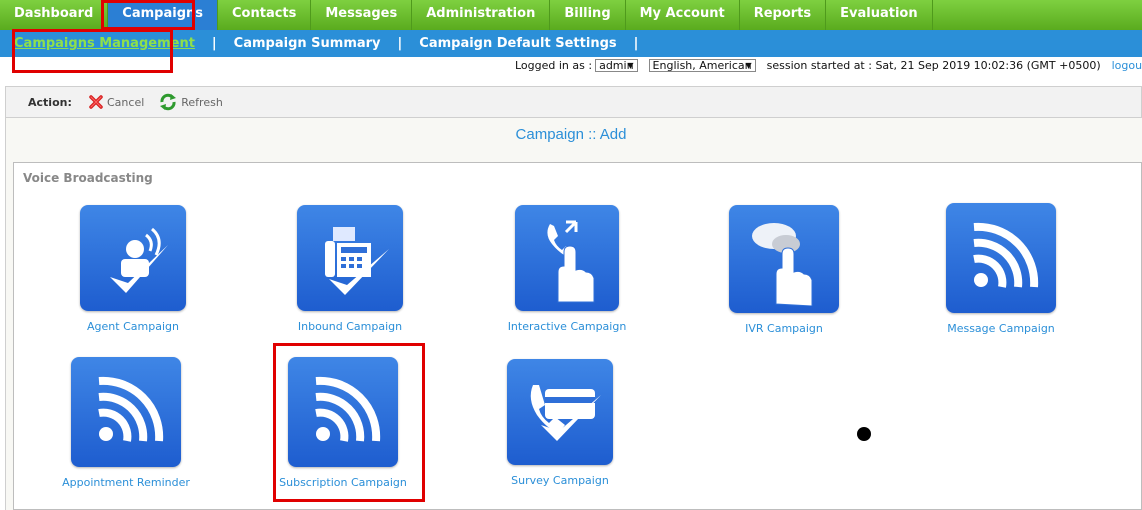 This screenshot has height=510, width=1142. What do you see at coordinates (265, 15) in the screenshot?
I see `nav-contacts: Contacts` at bounding box center [265, 15].